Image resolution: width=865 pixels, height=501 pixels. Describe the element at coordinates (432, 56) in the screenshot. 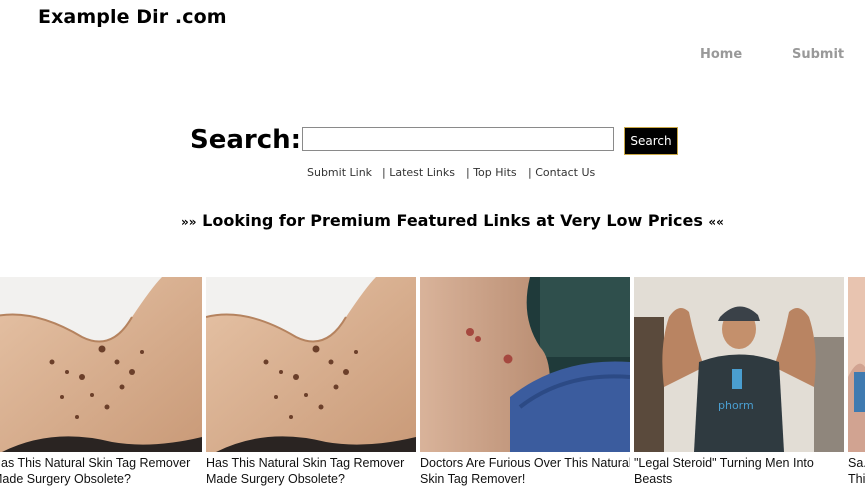

I see `top-nav: Home Submit` at that location.